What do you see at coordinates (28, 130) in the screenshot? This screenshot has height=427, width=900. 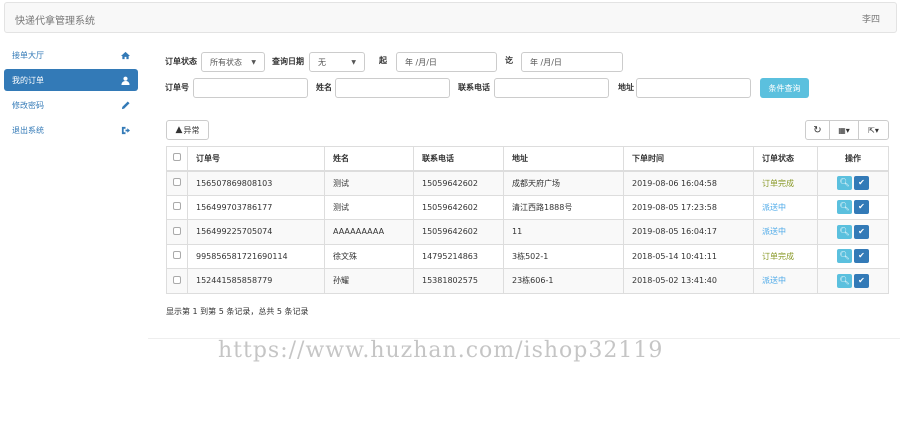 I see `sidebar-item-label: 退出系统` at bounding box center [28, 130].